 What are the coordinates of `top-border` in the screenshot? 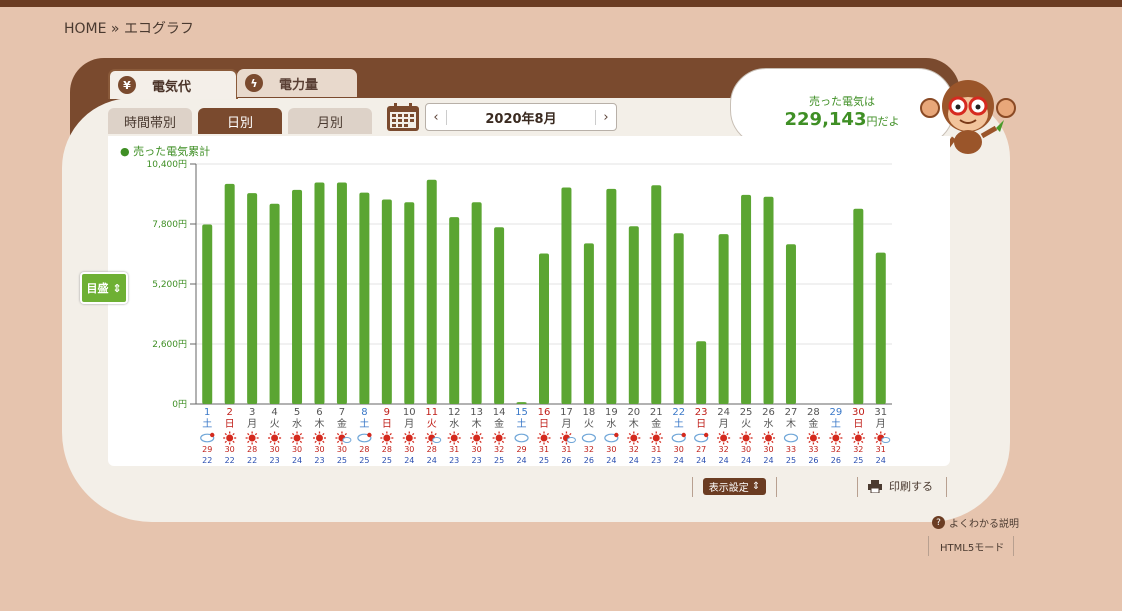 It's located at (561, 3).